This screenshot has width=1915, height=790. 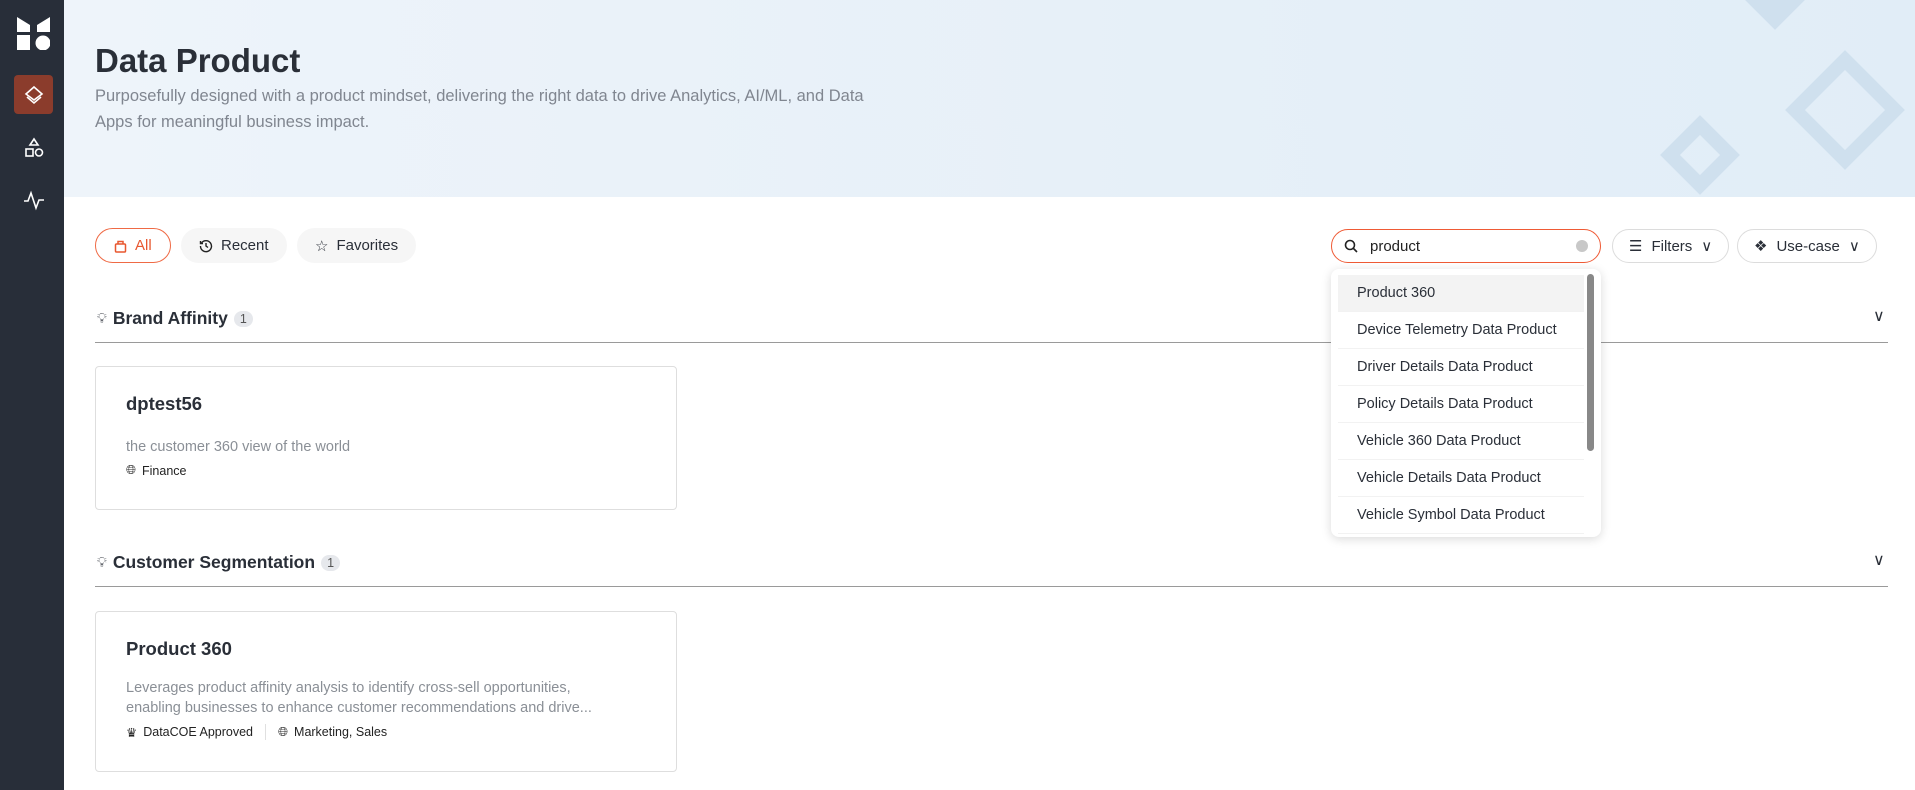 I want to click on bag-icon, so click(x=120, y=246).